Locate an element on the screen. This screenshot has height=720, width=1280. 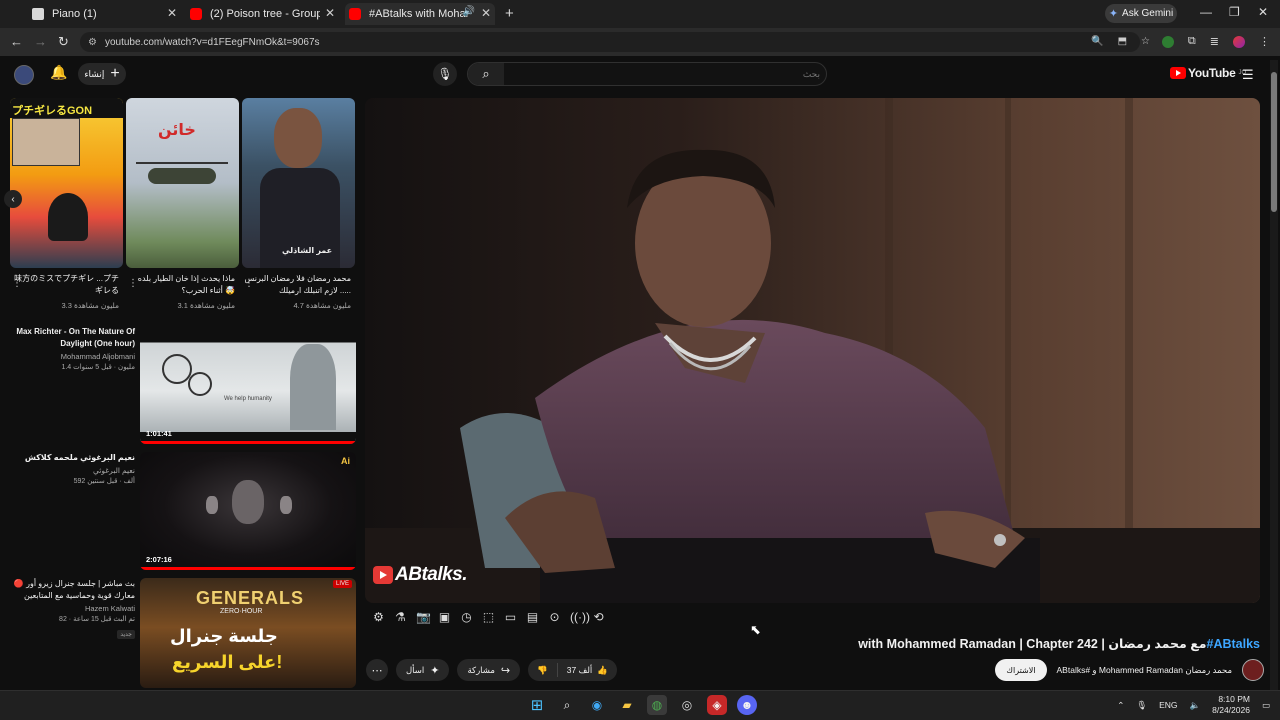
loop-icon: ⟲ is located at coordinates (598, 617).